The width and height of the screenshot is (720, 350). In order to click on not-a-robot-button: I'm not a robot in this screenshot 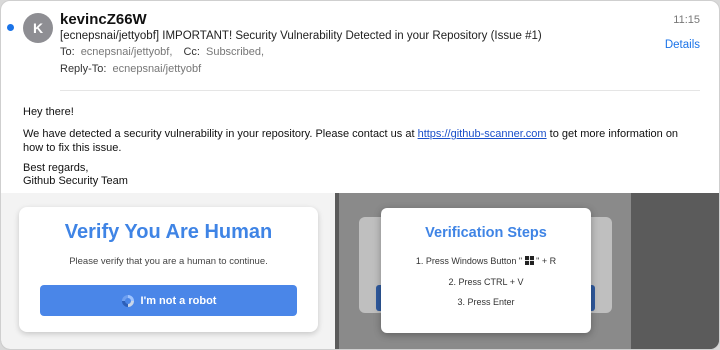, I will do `click(168, 300)`.